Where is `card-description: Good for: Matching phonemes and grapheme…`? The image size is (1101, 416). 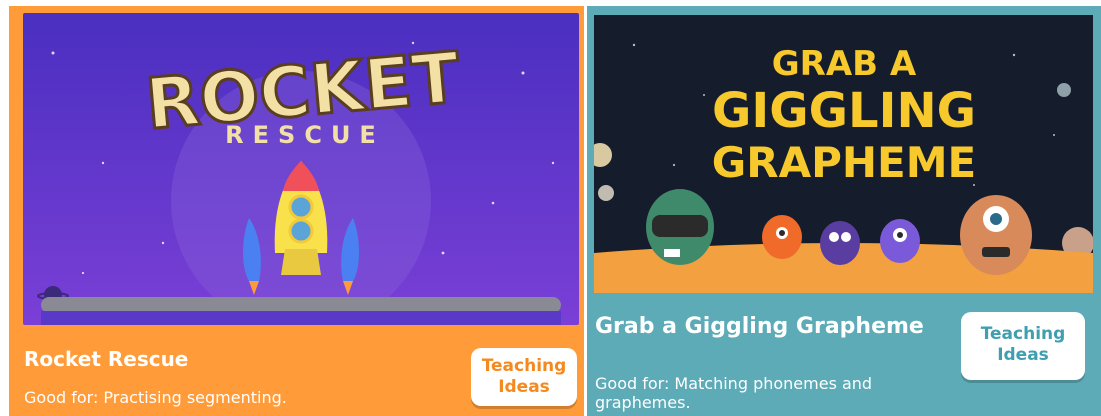
card-description: Good for: Matching phonemes and grapheme… is located at coordinates (734, 393).